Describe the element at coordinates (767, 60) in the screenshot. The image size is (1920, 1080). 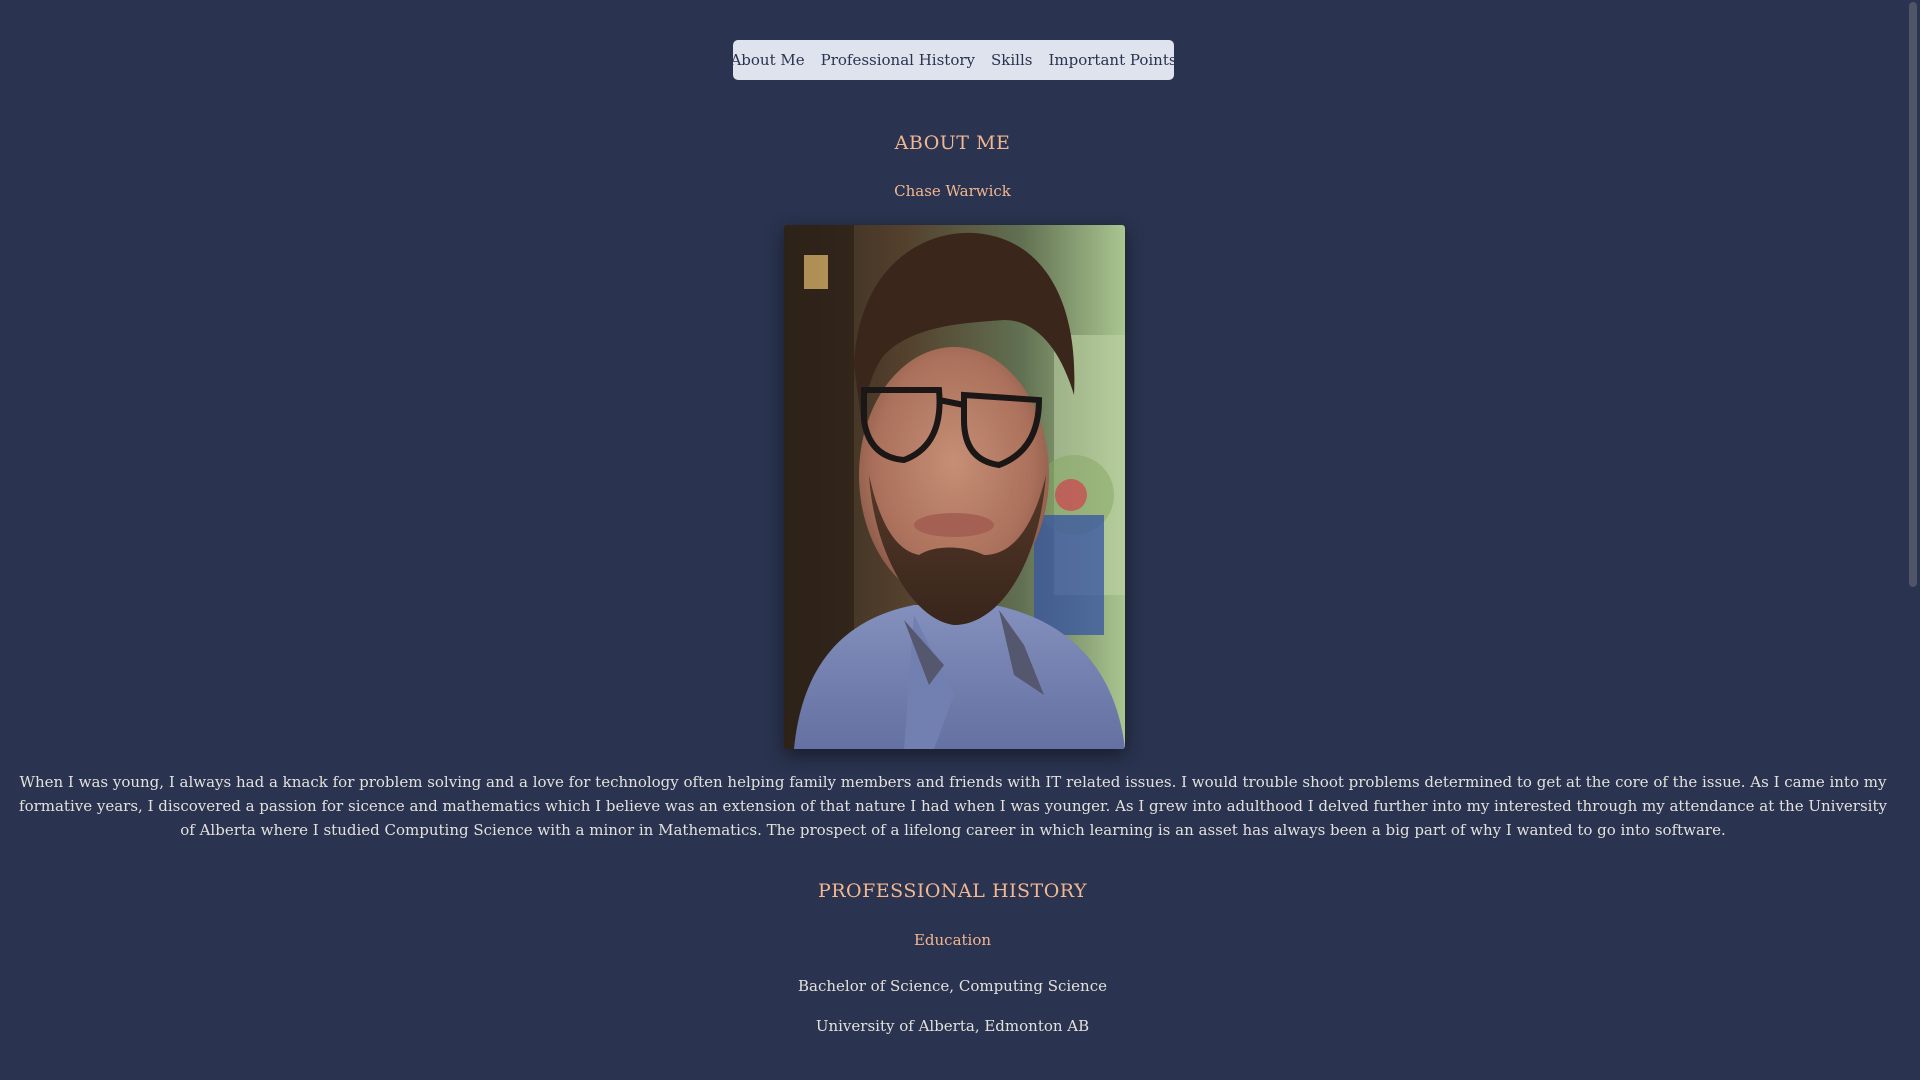
I see `nav-about-me: About Me` at that location.